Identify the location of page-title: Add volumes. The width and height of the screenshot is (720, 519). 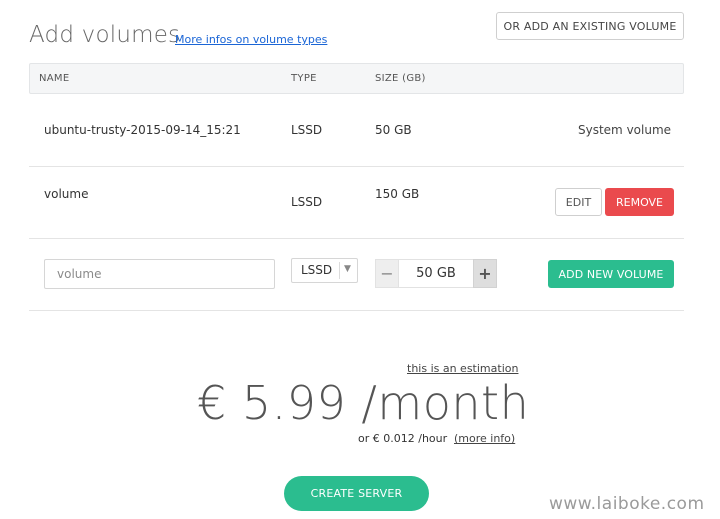
(105, 35).